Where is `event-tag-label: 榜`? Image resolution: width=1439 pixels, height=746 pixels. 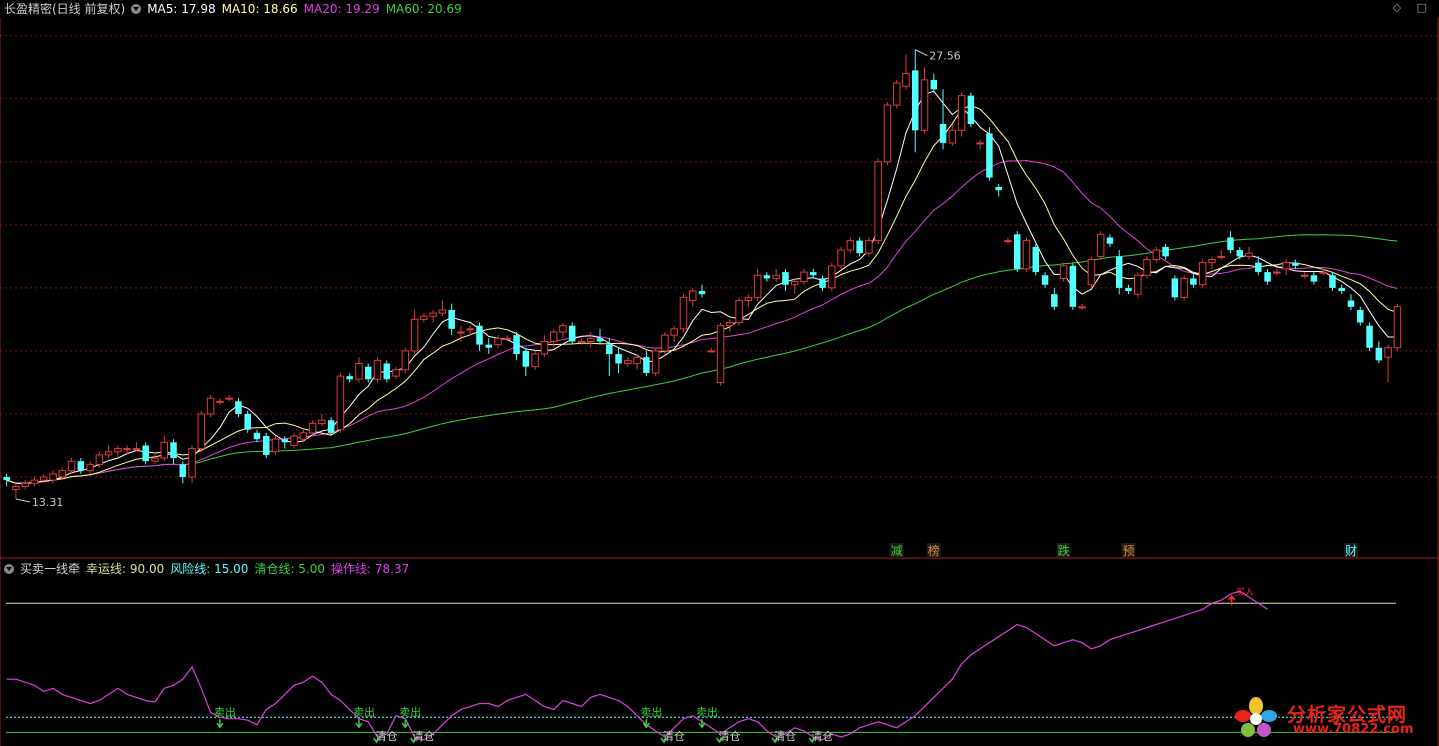 event-tag-label: 榜 is located at coordinates (934, 550).